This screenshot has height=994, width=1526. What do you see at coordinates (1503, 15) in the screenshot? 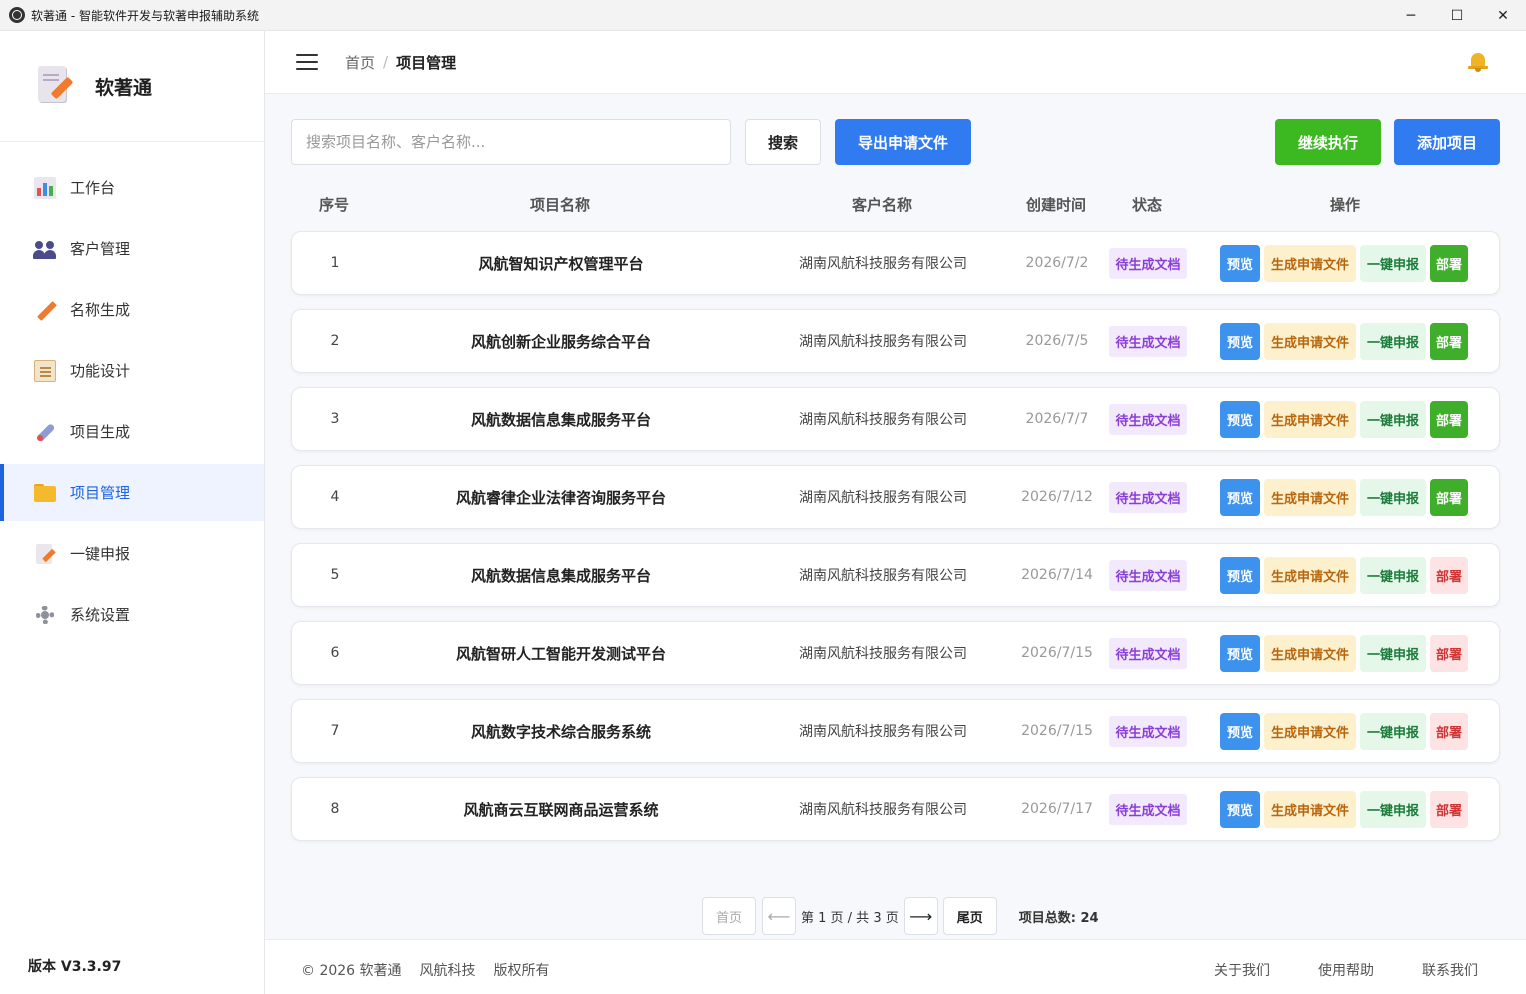
I see `close-button: ✕` at bounding box center [1503, 15].